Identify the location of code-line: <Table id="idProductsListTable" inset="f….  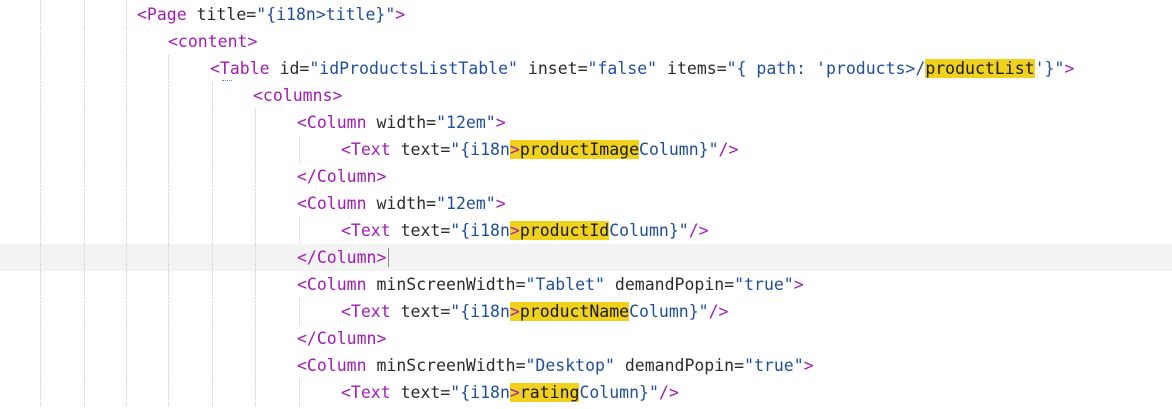
(586, 68).